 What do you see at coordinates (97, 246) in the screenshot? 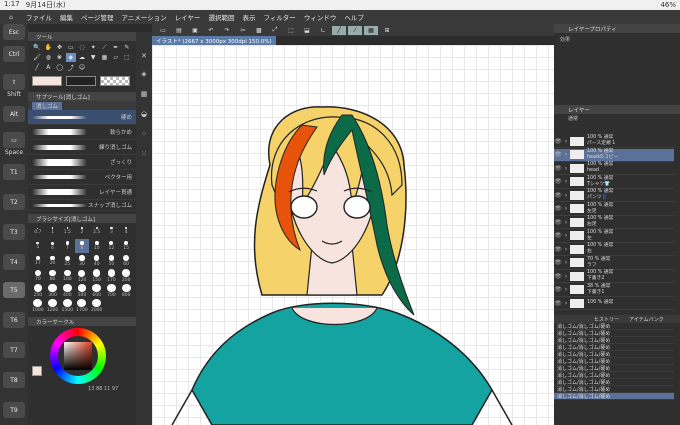
I see `brush-size-cell: 10` at bounding box center [97, 246].